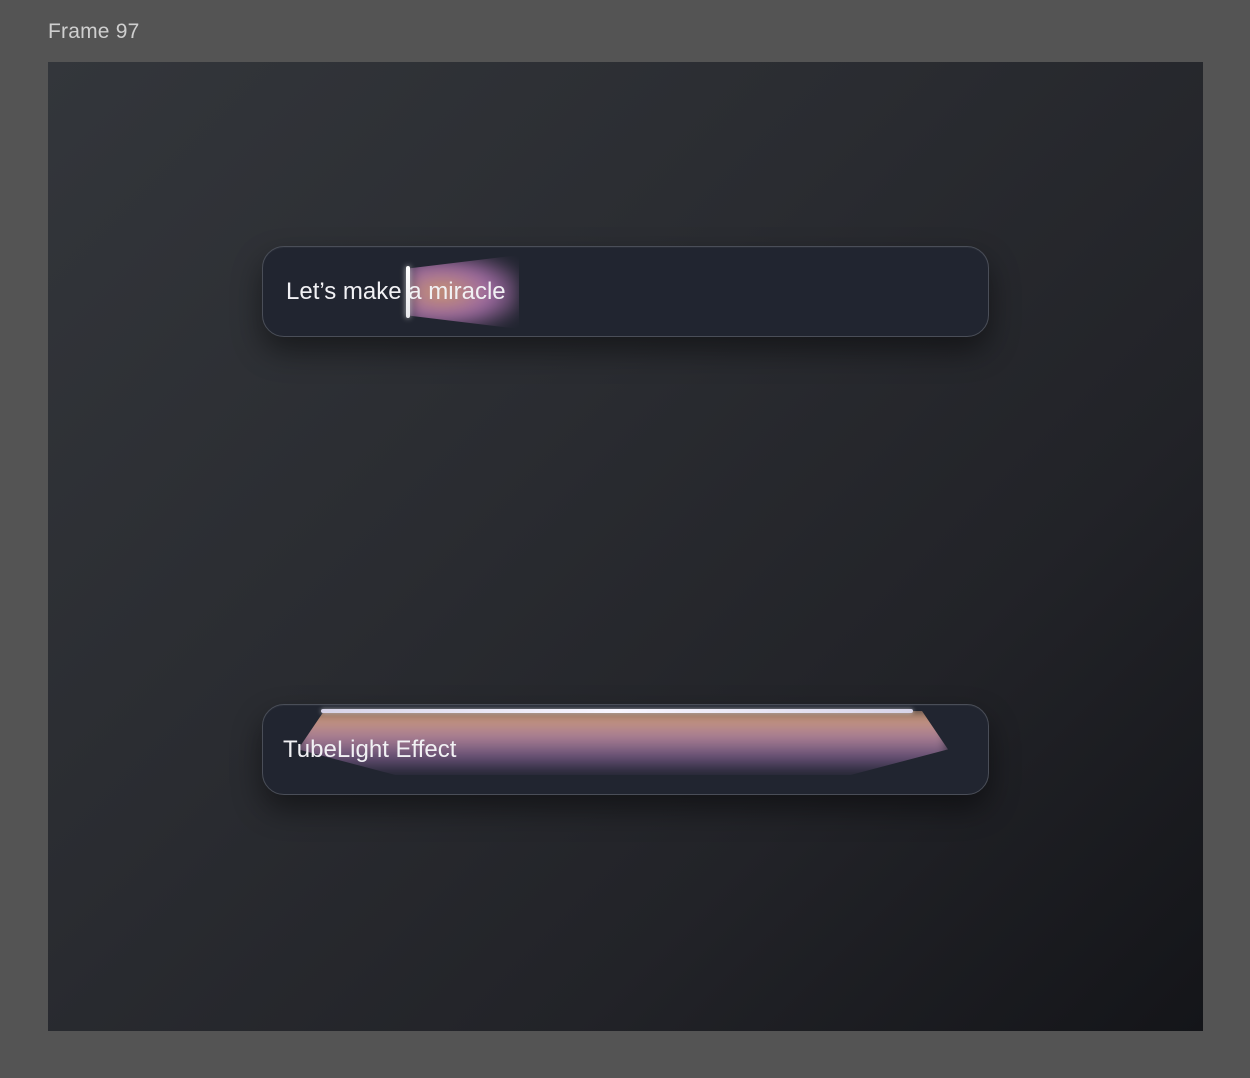 Image resolution: width=1250 pixels, height=1078 pixels. I want to click on tubelight-text-field: TubeLight Effect, so click(625, 749).